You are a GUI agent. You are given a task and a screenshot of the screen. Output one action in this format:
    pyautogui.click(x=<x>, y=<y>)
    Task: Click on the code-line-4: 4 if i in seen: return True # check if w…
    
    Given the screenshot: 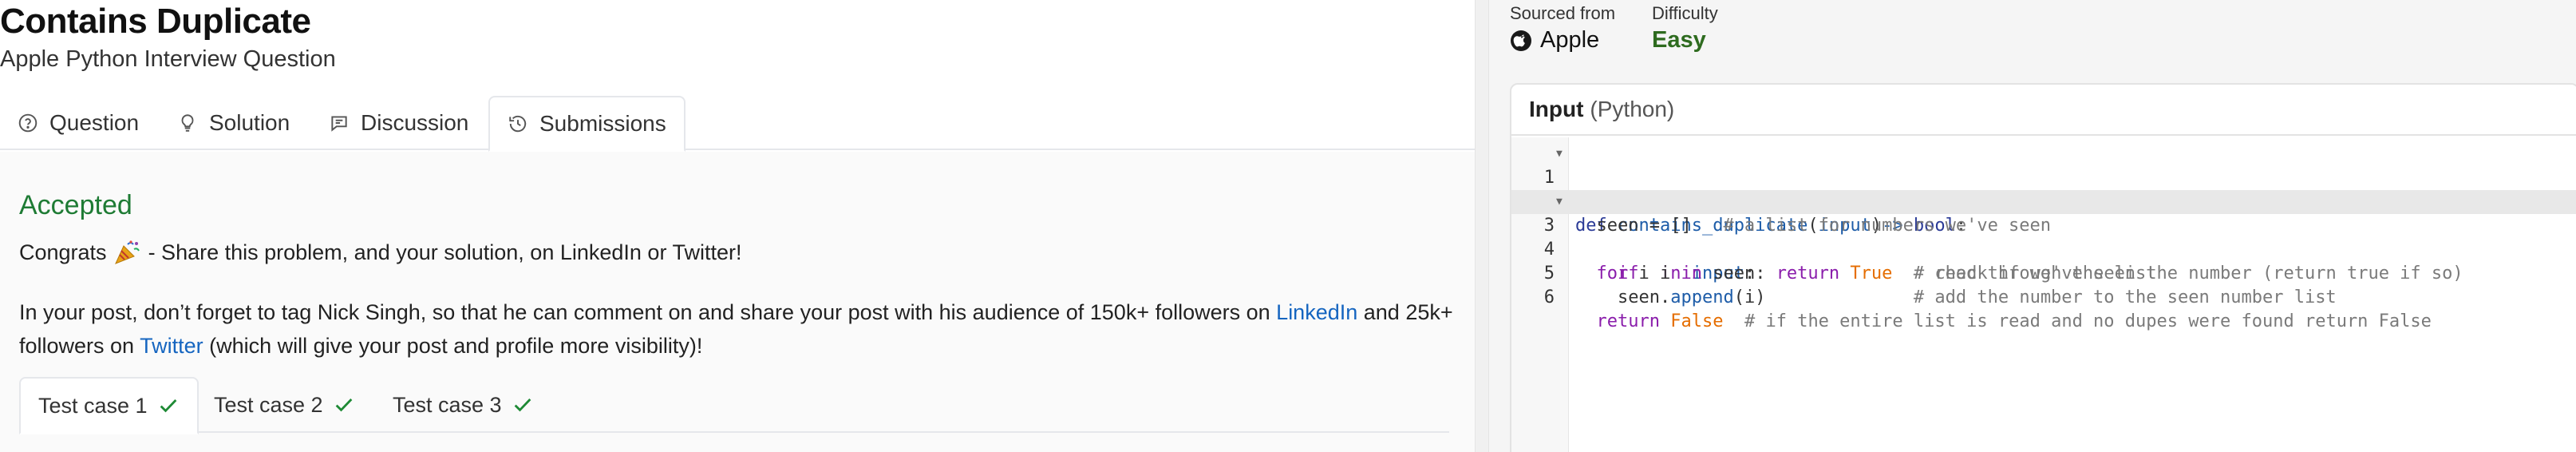 What is the action you would take?
    pyautogui.click(x=2043, y=249)
    